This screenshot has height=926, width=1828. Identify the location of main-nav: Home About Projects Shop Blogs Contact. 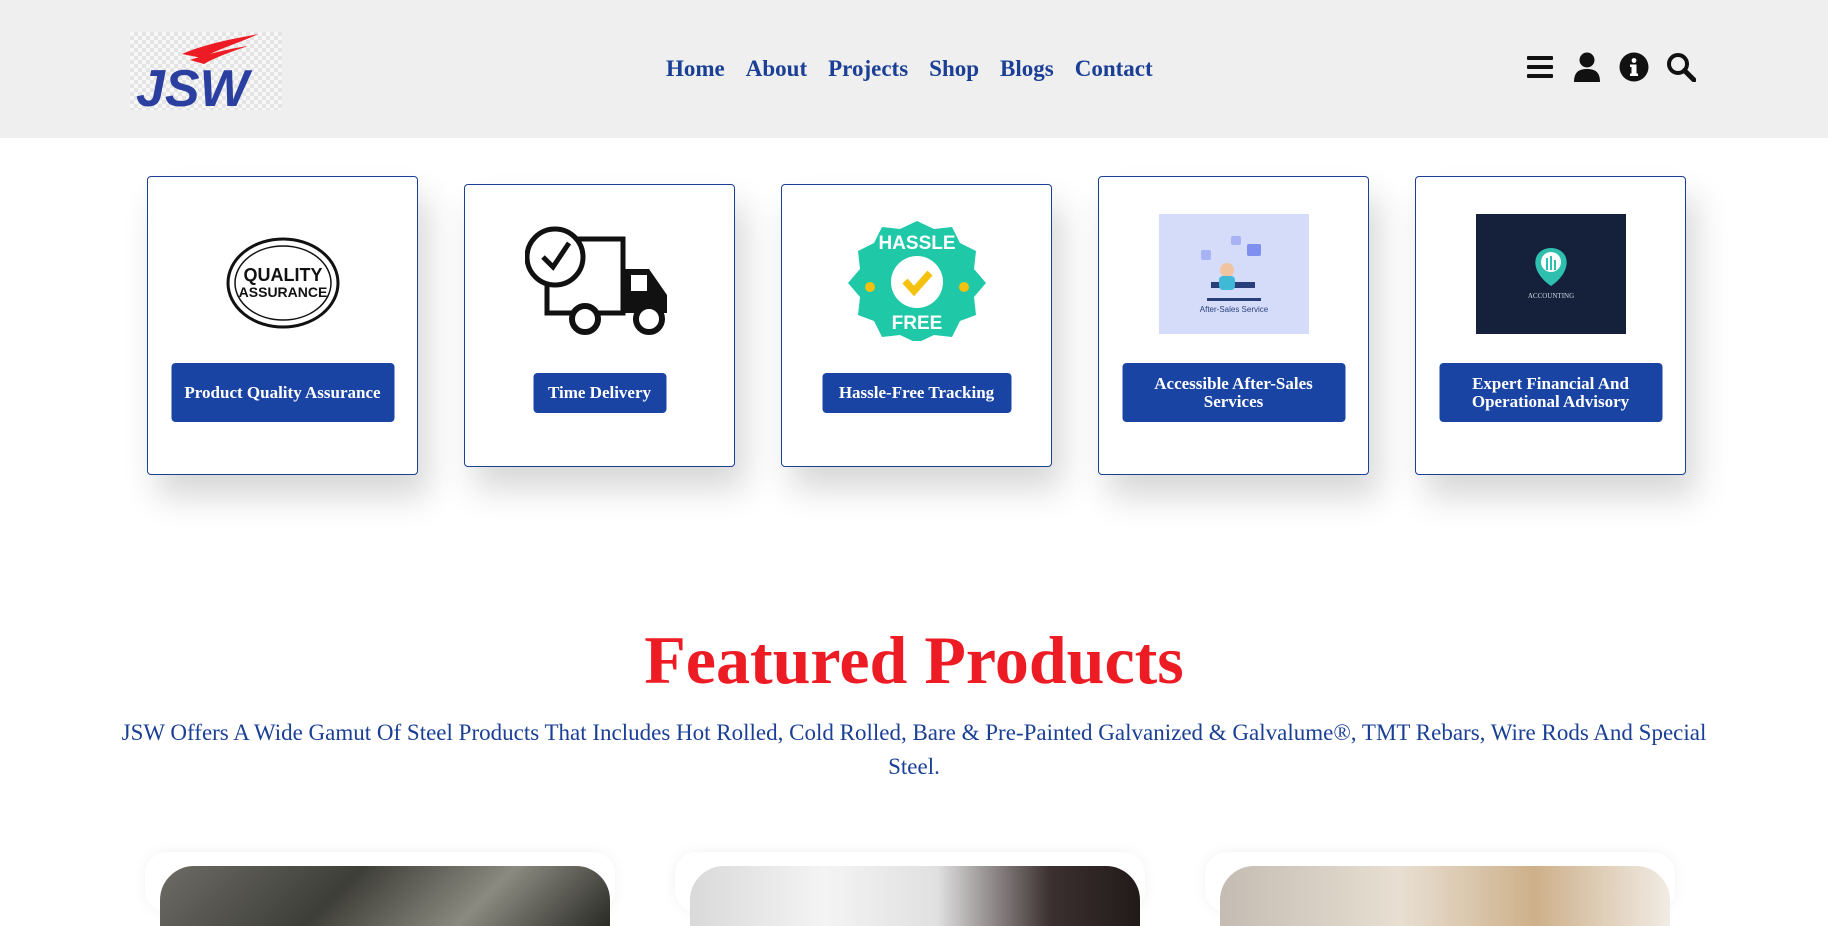
(920, 69).